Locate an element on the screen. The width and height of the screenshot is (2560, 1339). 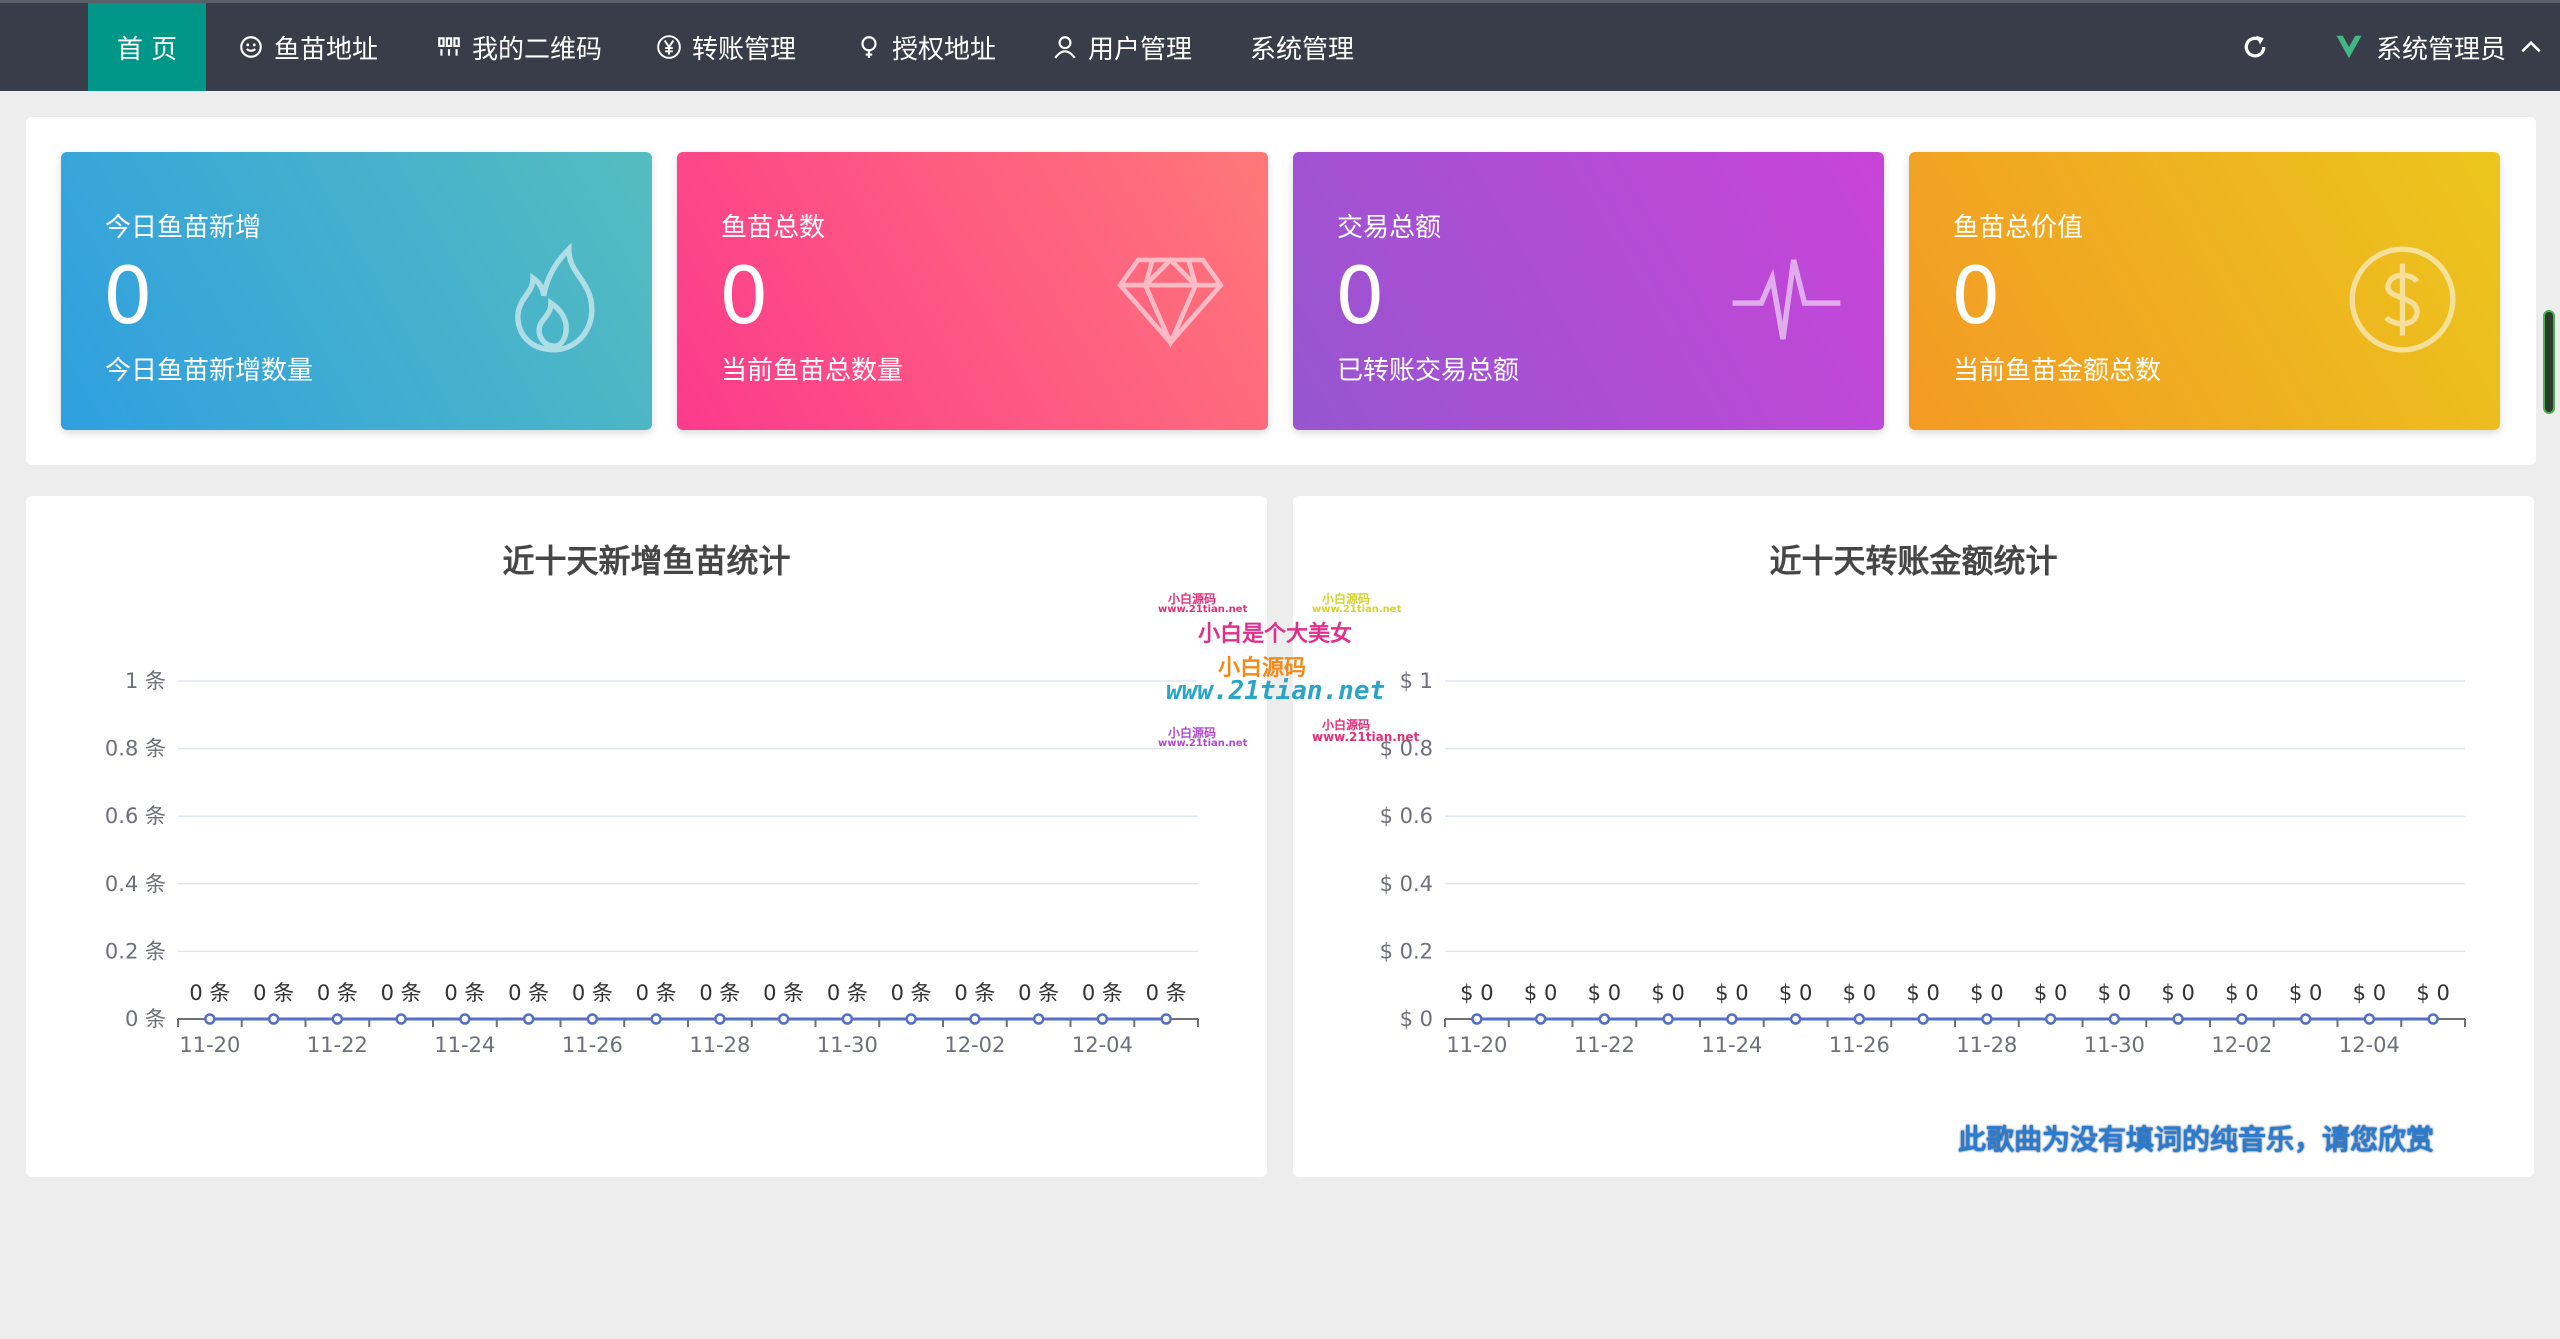
stat-card-trade-total: 交易总额 0 已转账交易总额 is located at coordinates (1588, 291).